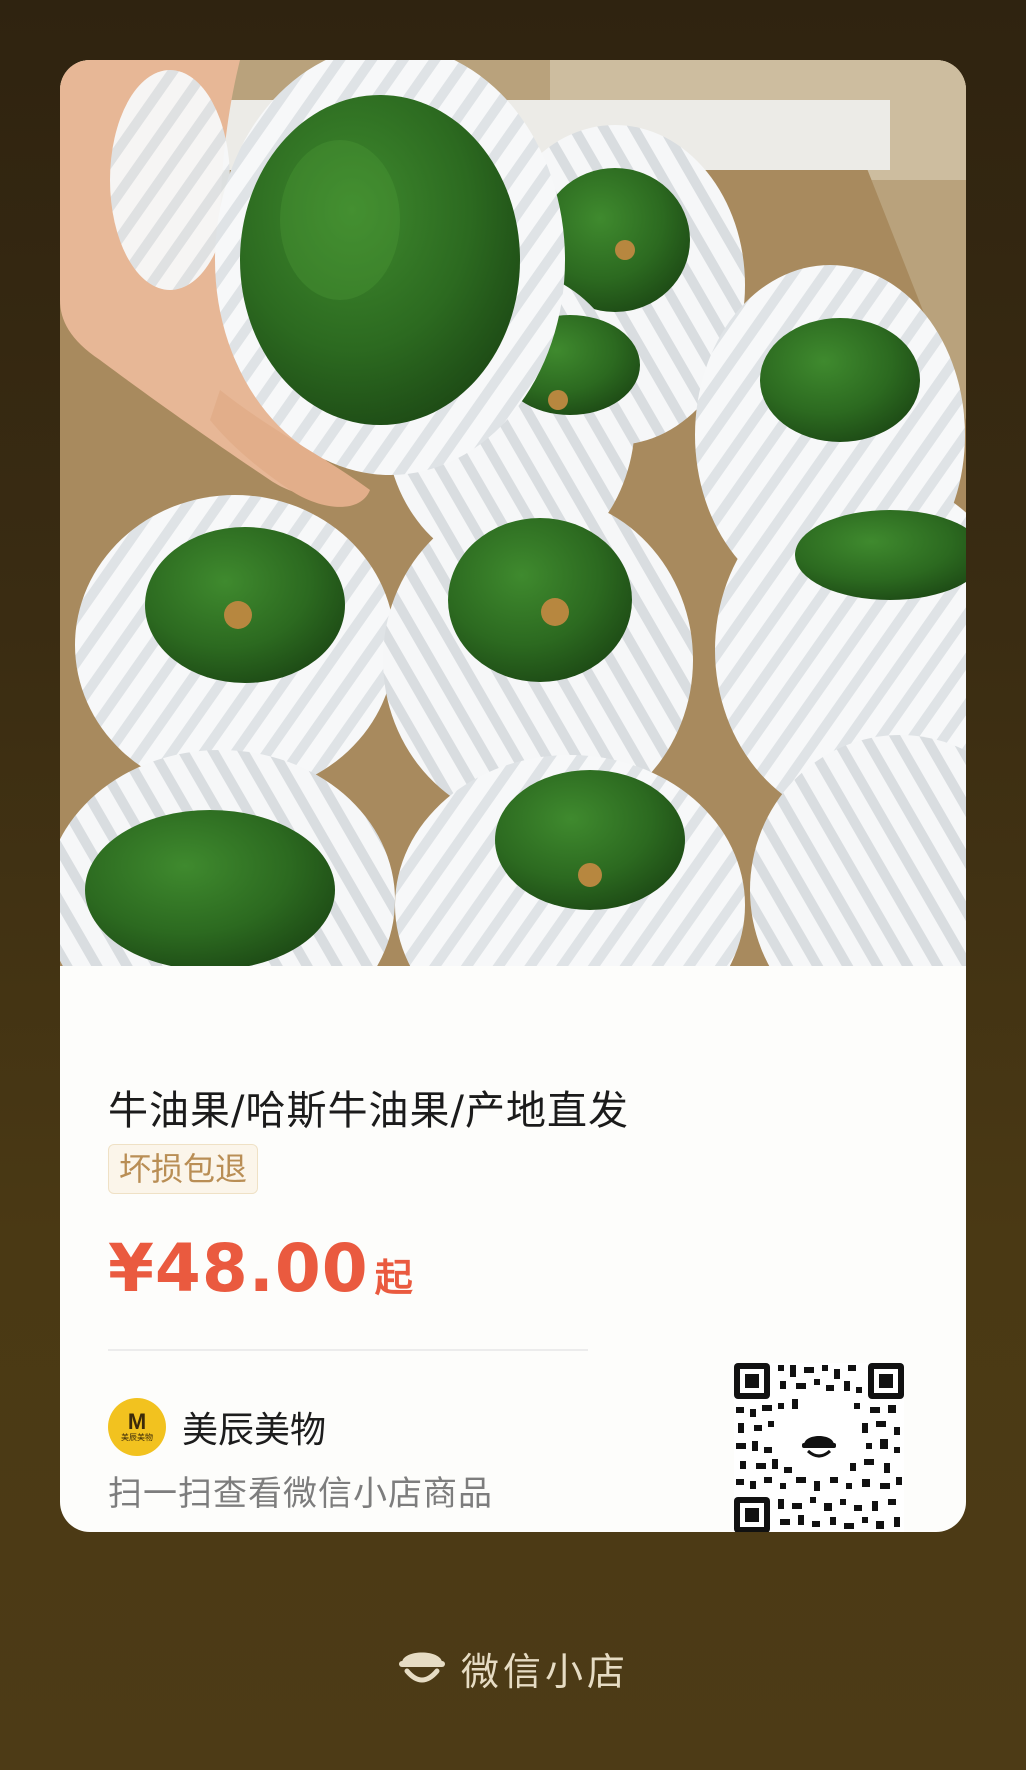 This screenshot has width=1026, height=1770. What do you see at coordinates (393, 1278) in the screenshot?
I see `price-suffix: 起` at bounding box center [393, 1278].